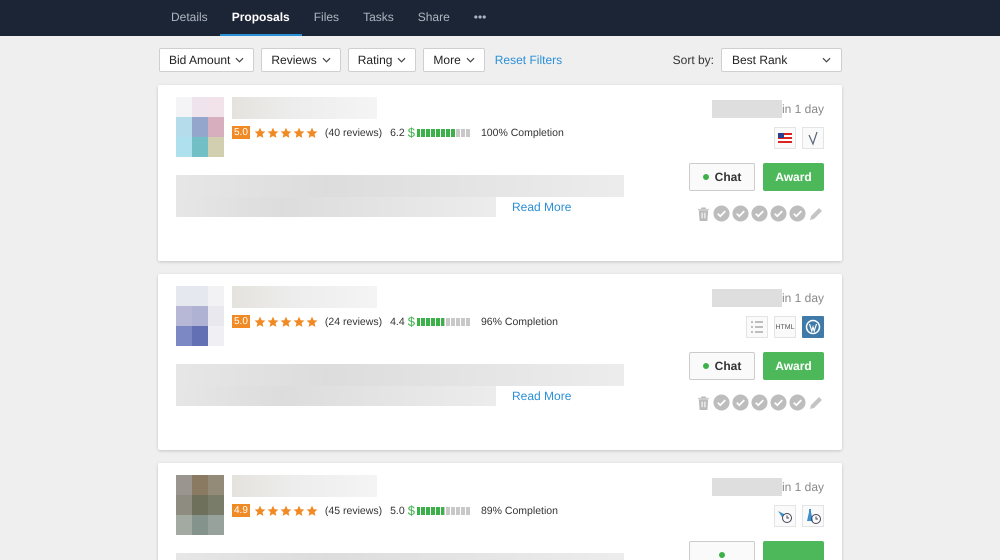  Describe the element at coordinates (353, 322) in the screenshot. I see `review-count: (24 reviews)` at that location.